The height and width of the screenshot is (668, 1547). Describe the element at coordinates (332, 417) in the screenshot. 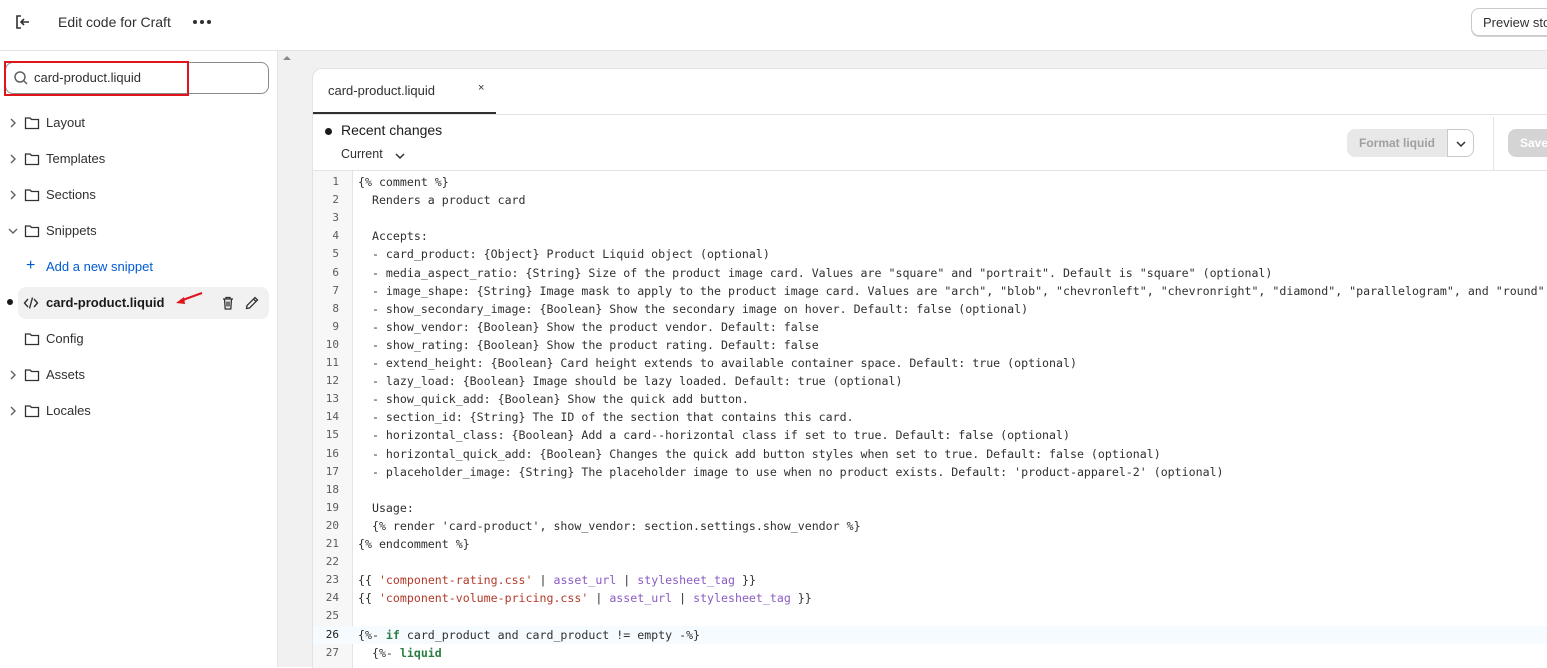

I see `line-number: 14` at that location.